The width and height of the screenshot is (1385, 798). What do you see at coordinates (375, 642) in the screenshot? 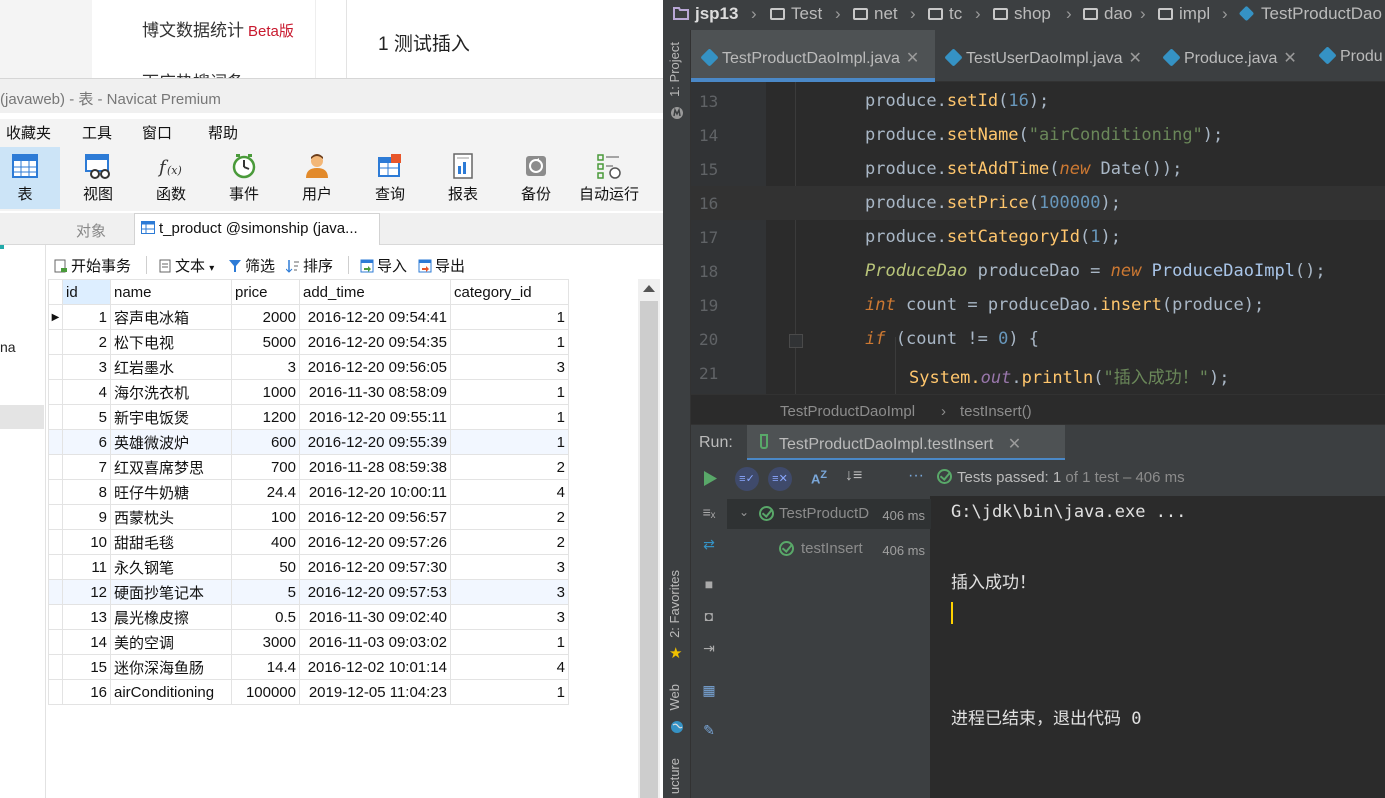
I see `cell-add-time: 2016-11-03 09:03:02` at bounding box center [375, 642].